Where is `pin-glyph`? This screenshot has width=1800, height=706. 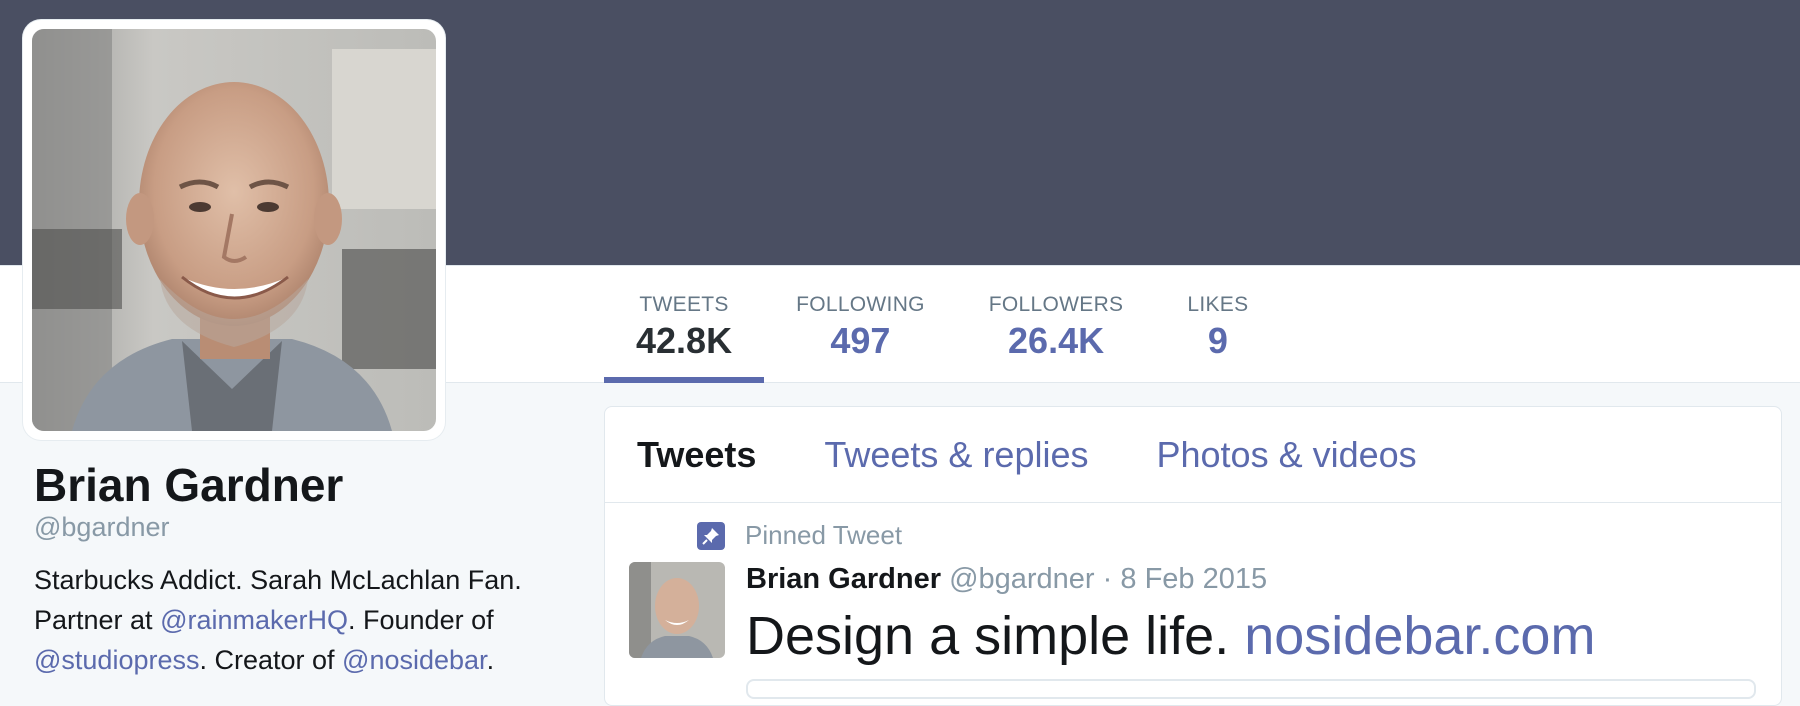
pin-glyph is located at coordinates (710, 536).